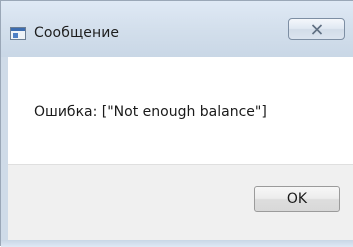  I want to click on close-button, so click(316, 29).